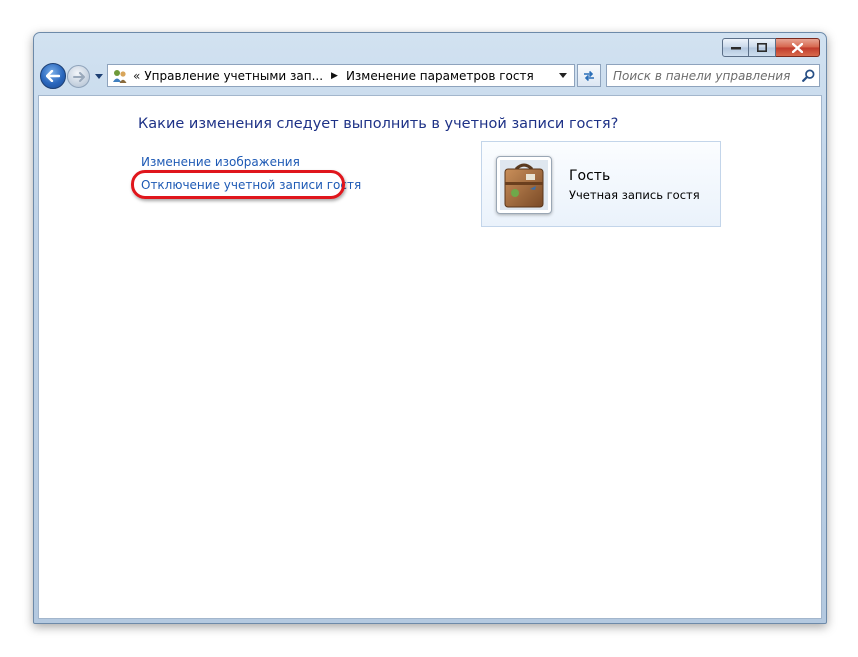 This screenshot has height=657, width=858. What do you see at coordinates (702, 75) in the screenshot?
I see `search-input` at bounding box center [702, 75].